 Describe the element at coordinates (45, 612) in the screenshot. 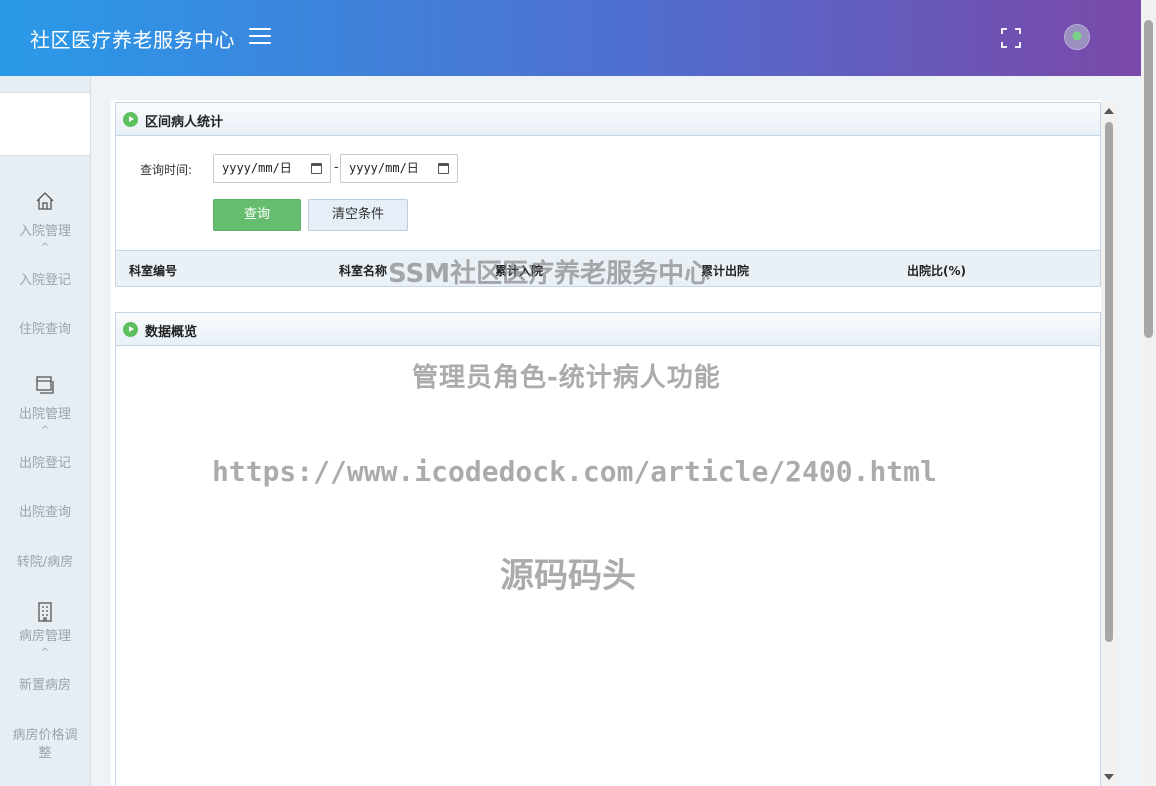

I see `building-icon` at that location.